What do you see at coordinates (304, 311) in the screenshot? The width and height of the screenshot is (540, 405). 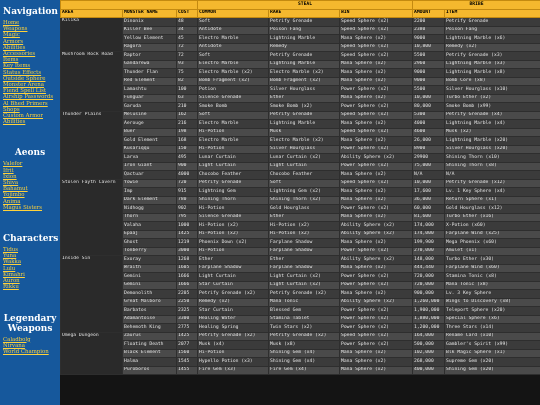 I see `steal-rare-cell: Blessed Gem` at bounding box center [304, 311].